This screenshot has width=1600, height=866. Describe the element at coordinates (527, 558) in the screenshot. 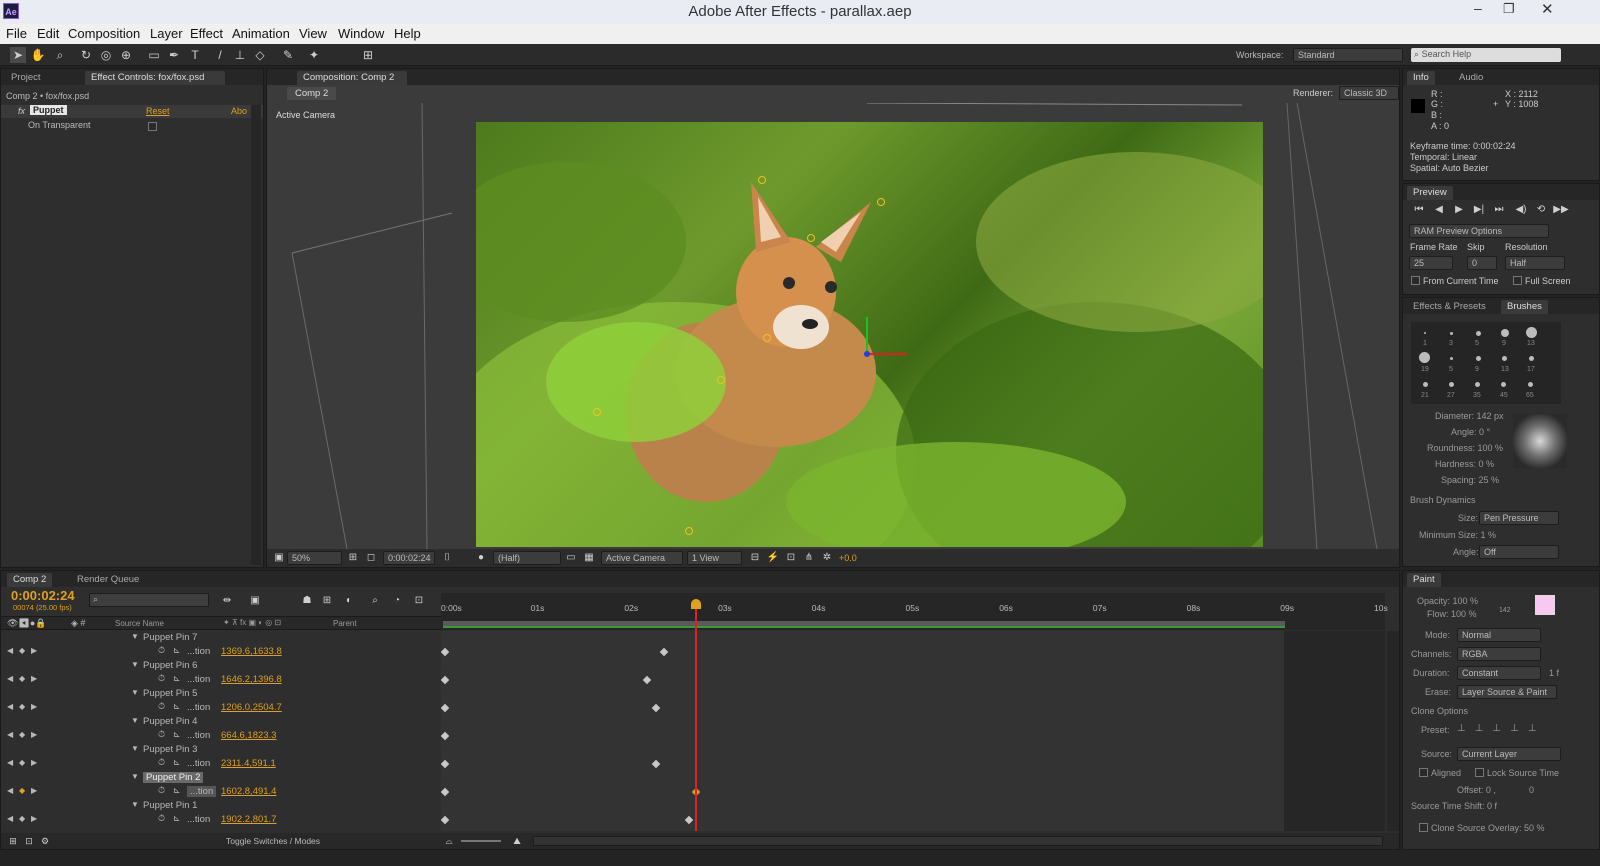

I see `resolution-select: (Half)` at that location.